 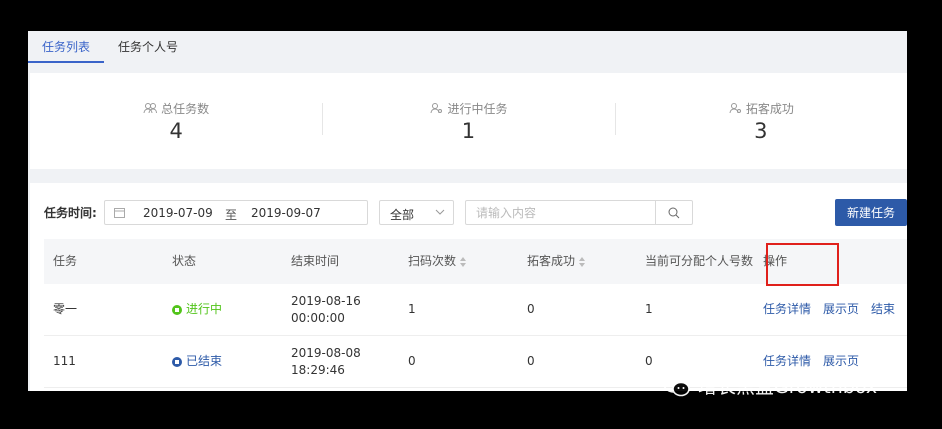 I want to click on status-badge: 已结束, so click(x=197, y=361).